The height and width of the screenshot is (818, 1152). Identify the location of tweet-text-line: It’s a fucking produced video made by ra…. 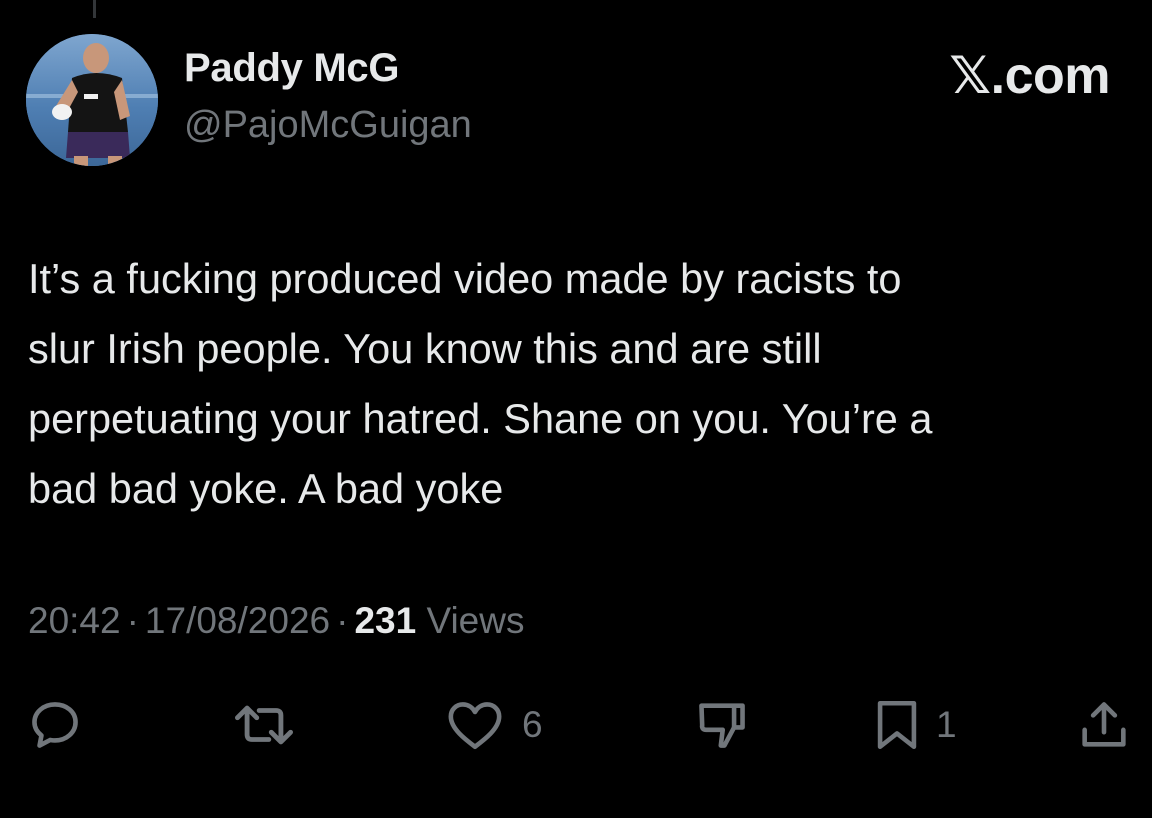
(465, 278).